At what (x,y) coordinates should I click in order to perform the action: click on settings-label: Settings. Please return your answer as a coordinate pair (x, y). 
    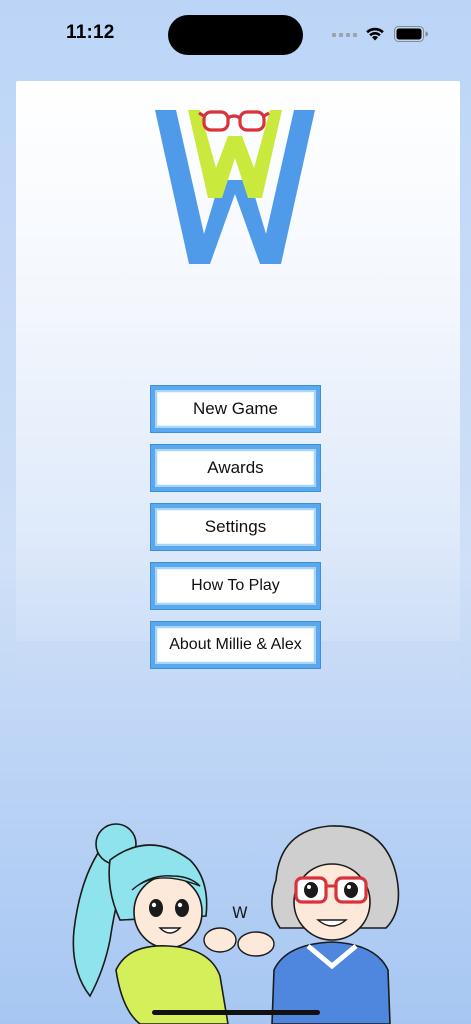
    Looking at the image, I should click on (235, 526).